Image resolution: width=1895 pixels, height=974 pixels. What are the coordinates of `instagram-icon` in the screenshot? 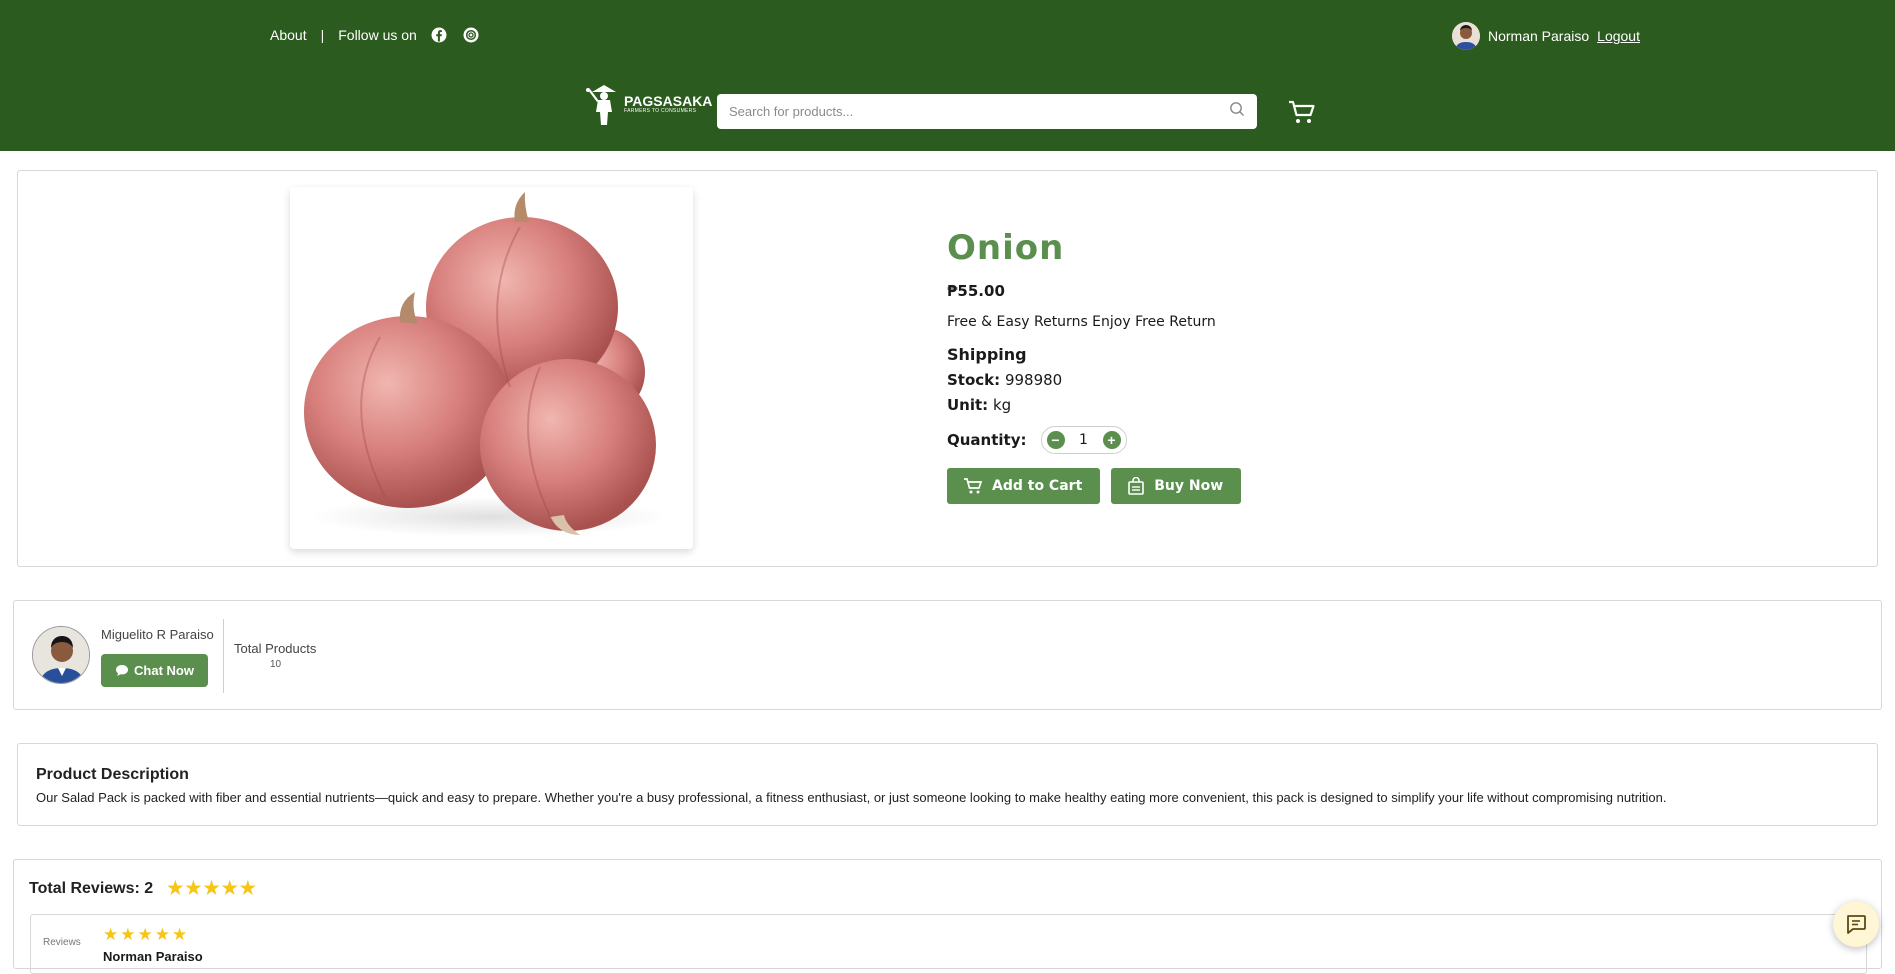 It's located at (471, 34).